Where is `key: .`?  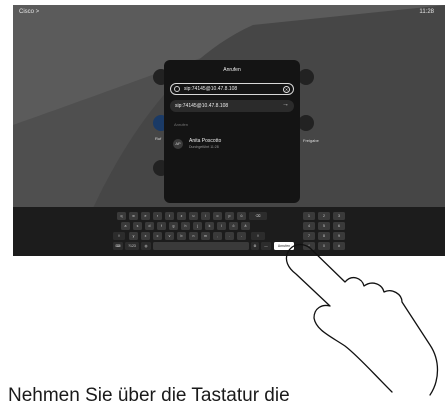
key: . is located at coordinates (229, 236).